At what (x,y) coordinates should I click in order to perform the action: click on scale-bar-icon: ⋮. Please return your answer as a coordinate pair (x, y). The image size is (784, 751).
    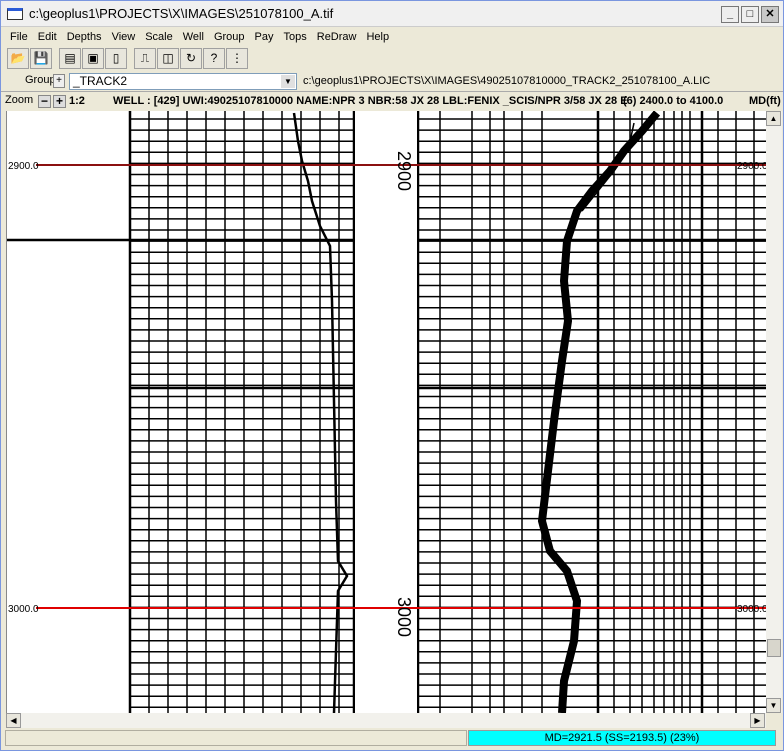
    Looking at the image, I should click on (237, 58).